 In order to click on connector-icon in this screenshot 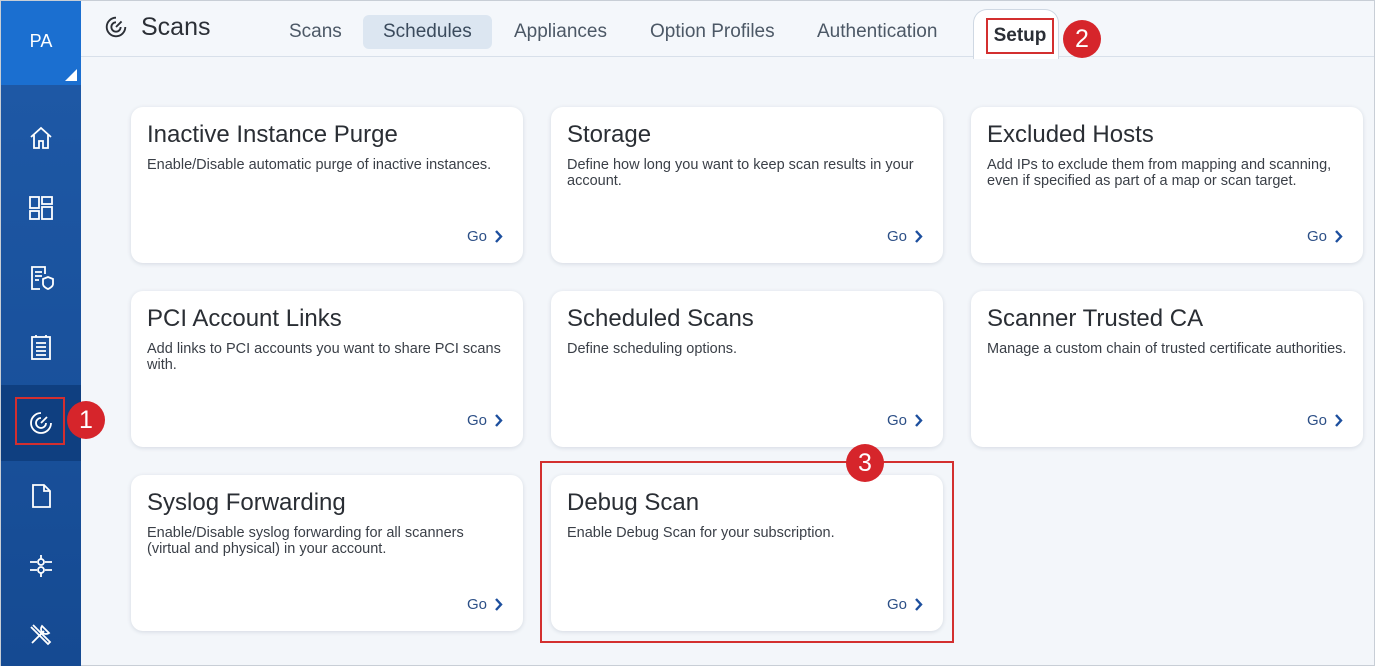, I will do `click(41, 566)`.